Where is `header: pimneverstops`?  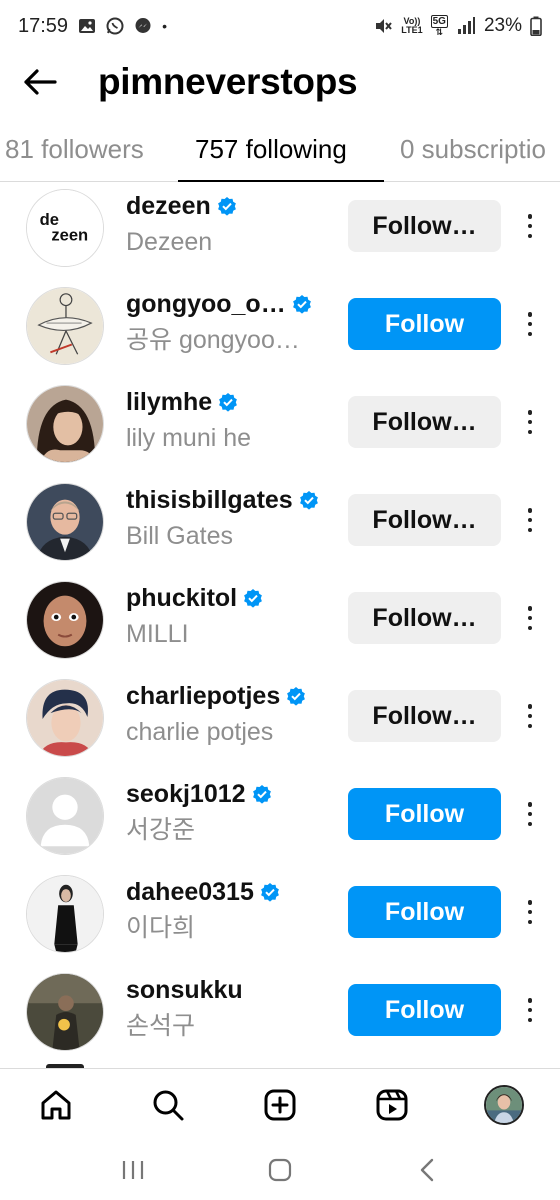
header: pimneverstops is located at coordinates (280, 82).